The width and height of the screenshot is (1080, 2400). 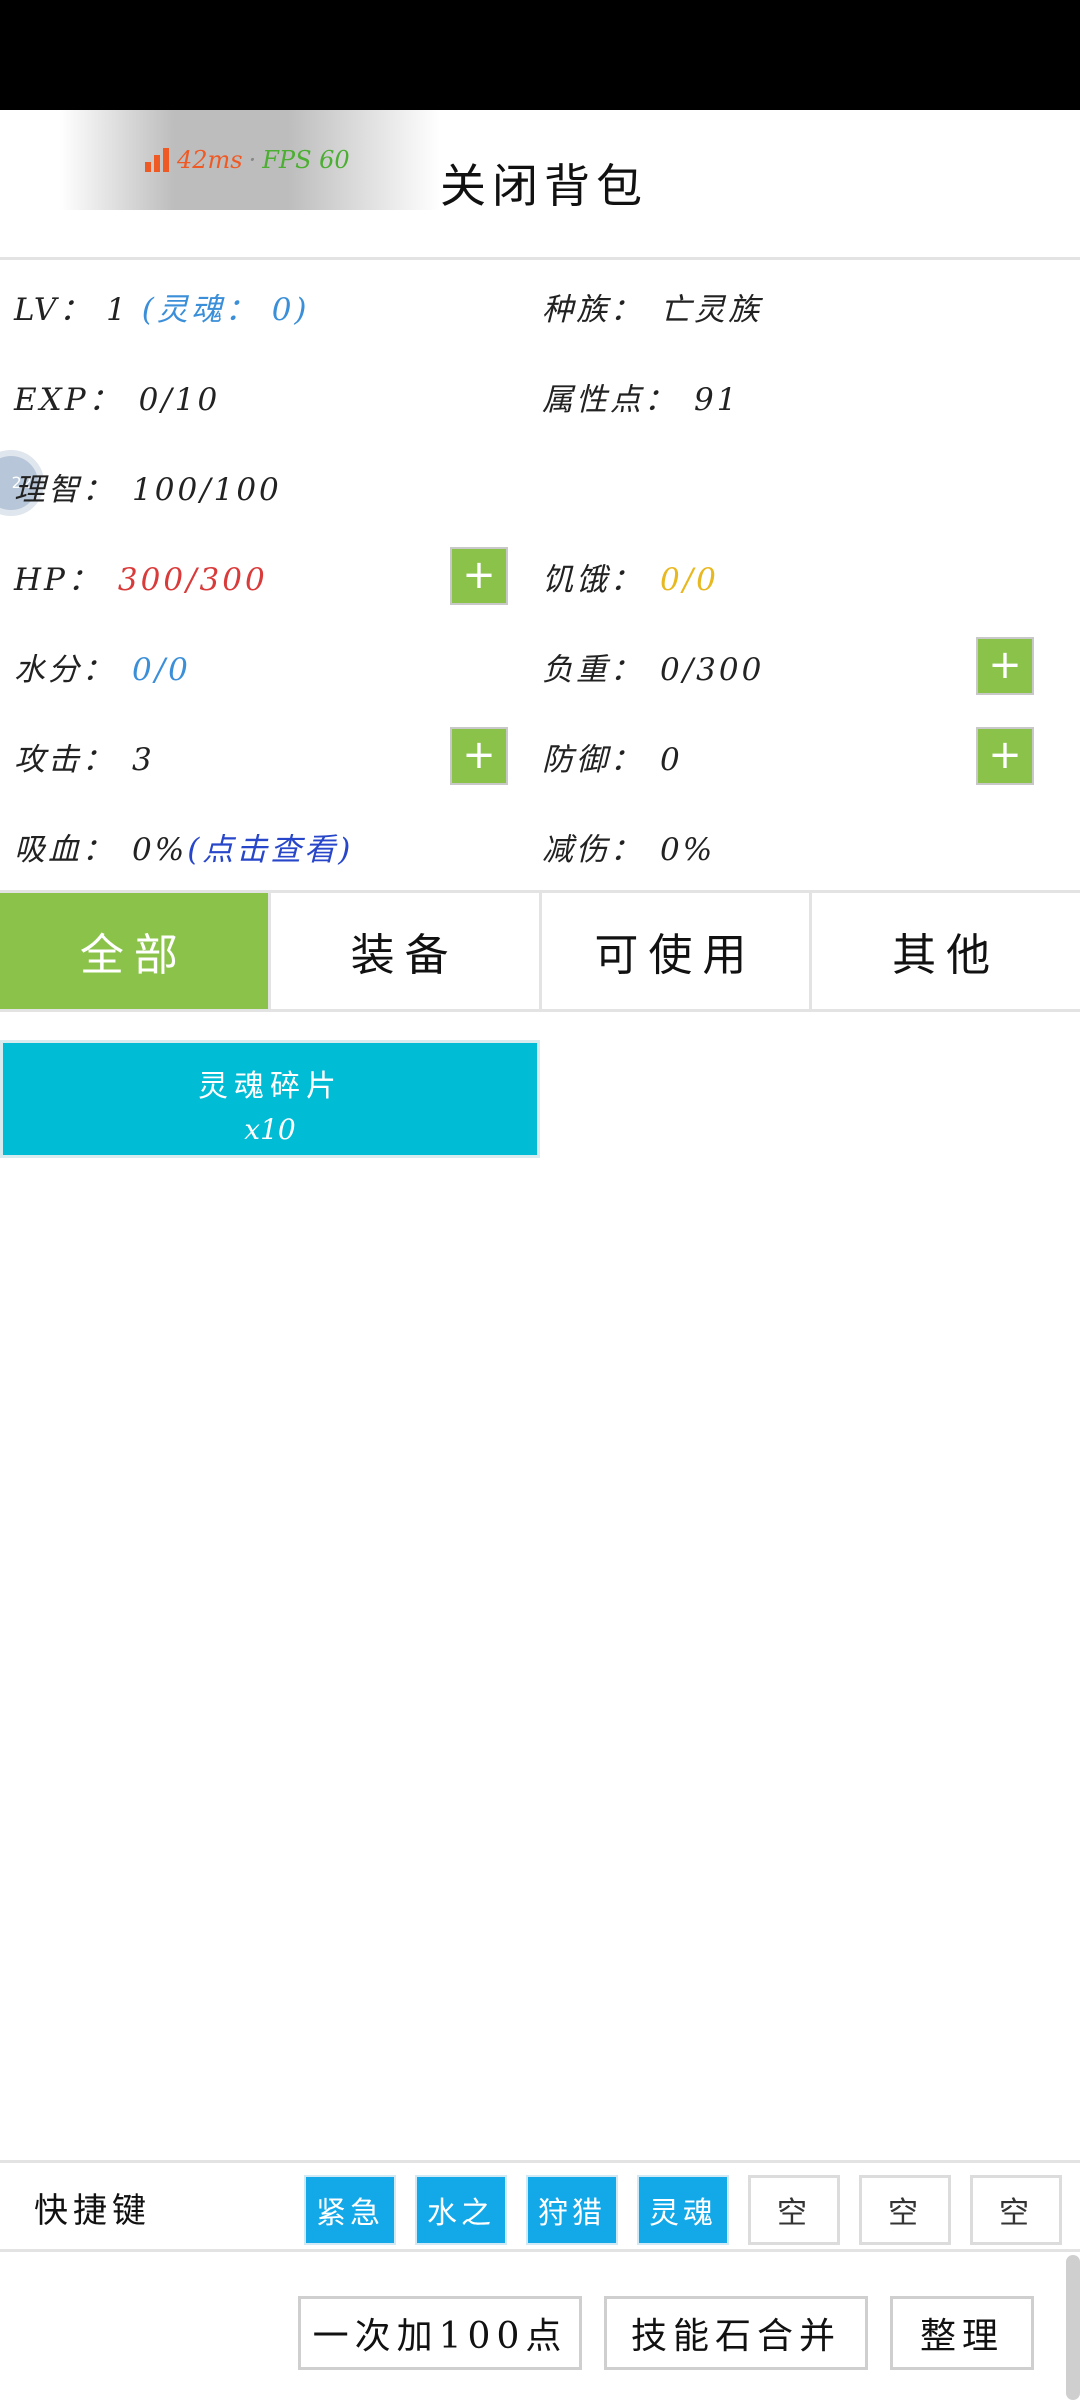 What do you see at coordinates (65, 850) in the screenshot?
I see `stat-lifesteal-label: 吸血：` at bounding box center [65, 850].